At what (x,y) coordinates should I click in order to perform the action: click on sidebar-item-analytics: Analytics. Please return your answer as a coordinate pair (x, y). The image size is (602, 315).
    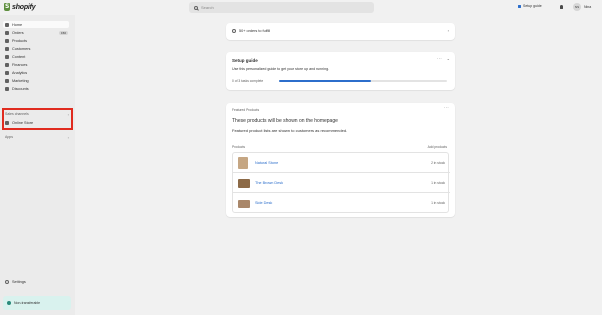
    Looking at the image, I should click on (38, 72).